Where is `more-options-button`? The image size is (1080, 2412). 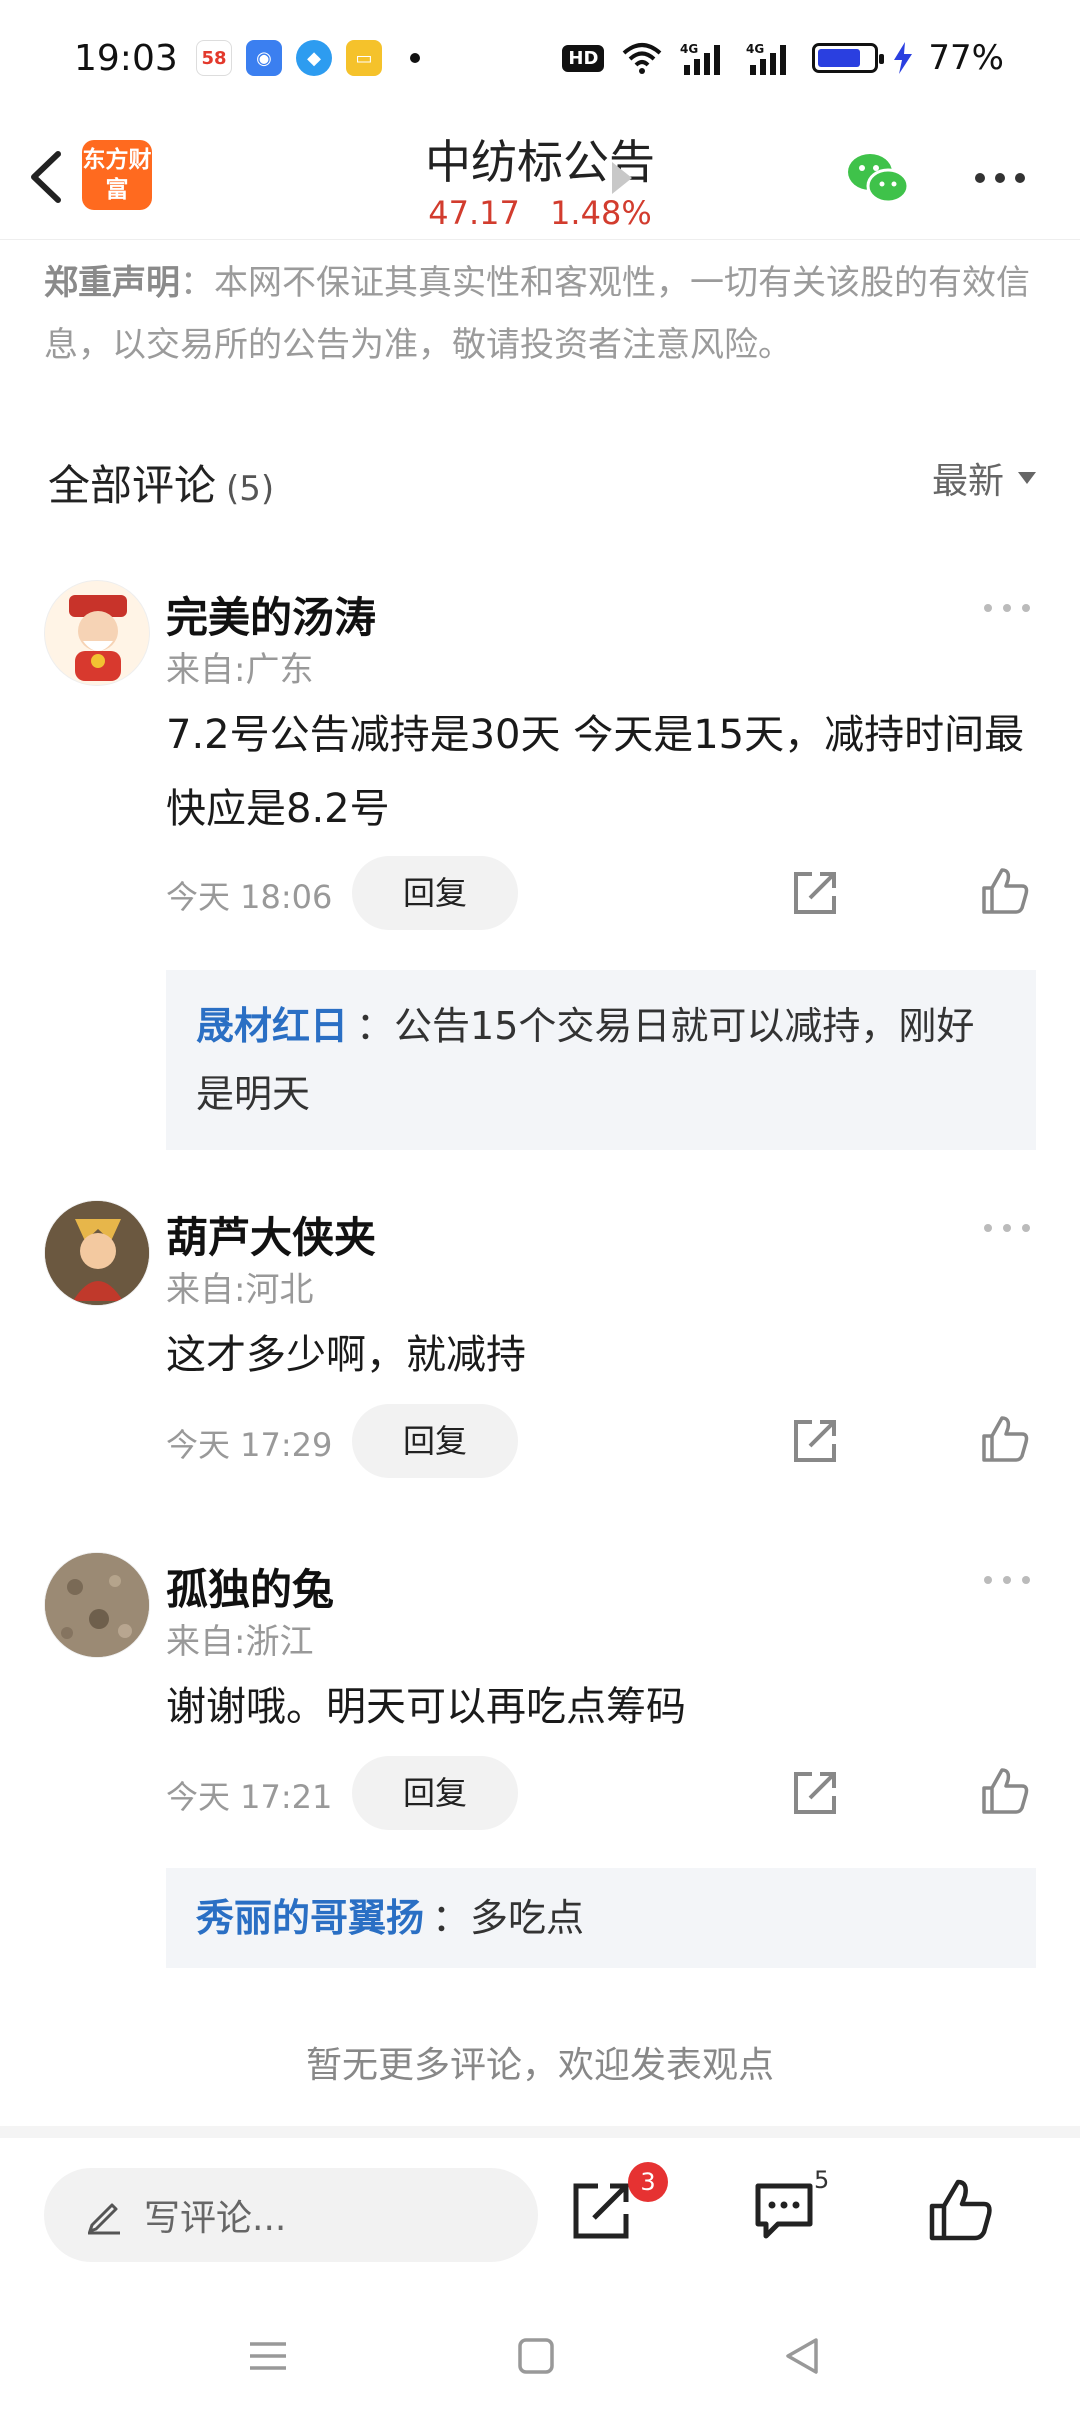
more-options-button is located at coordinates (1000, 178).